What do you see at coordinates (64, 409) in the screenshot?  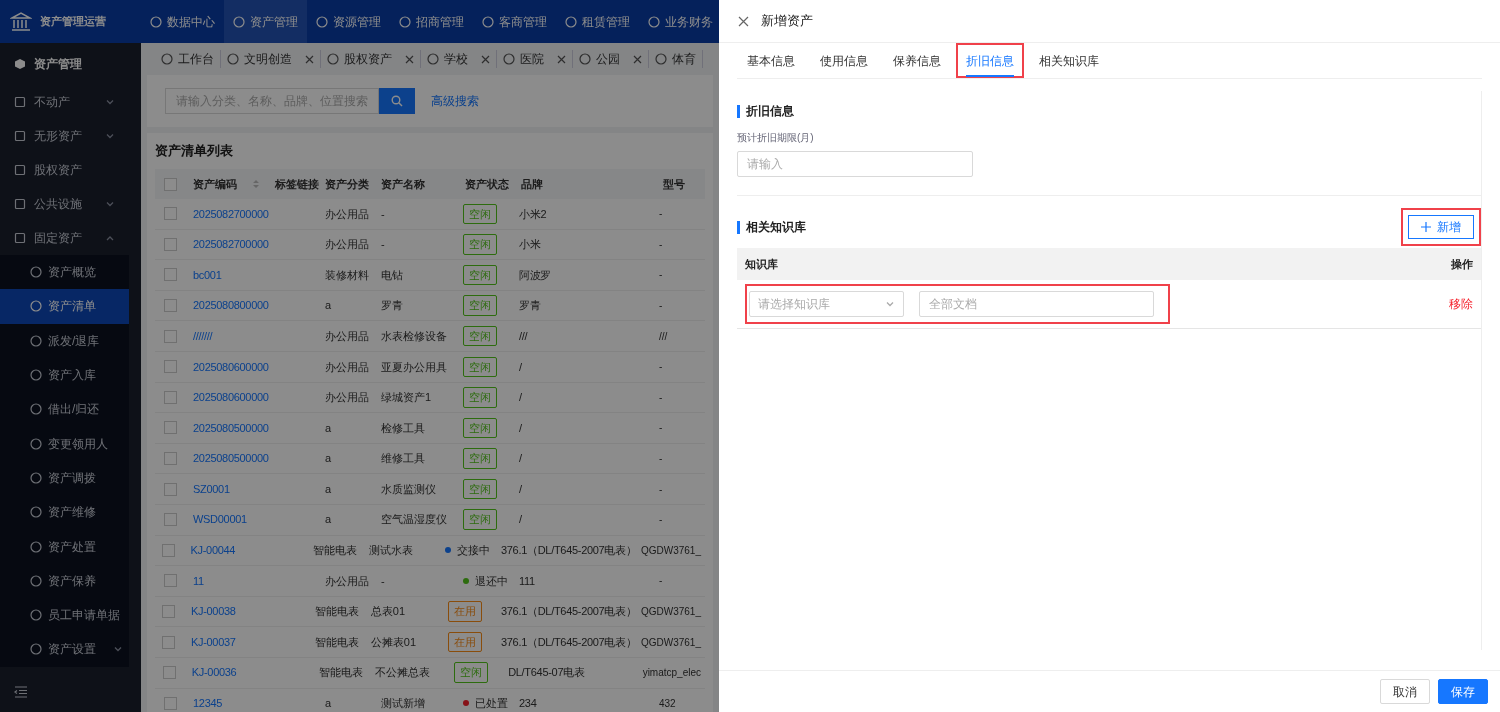 I see `sidebar-item: 借出/归还` at bounding box center [64, 409].